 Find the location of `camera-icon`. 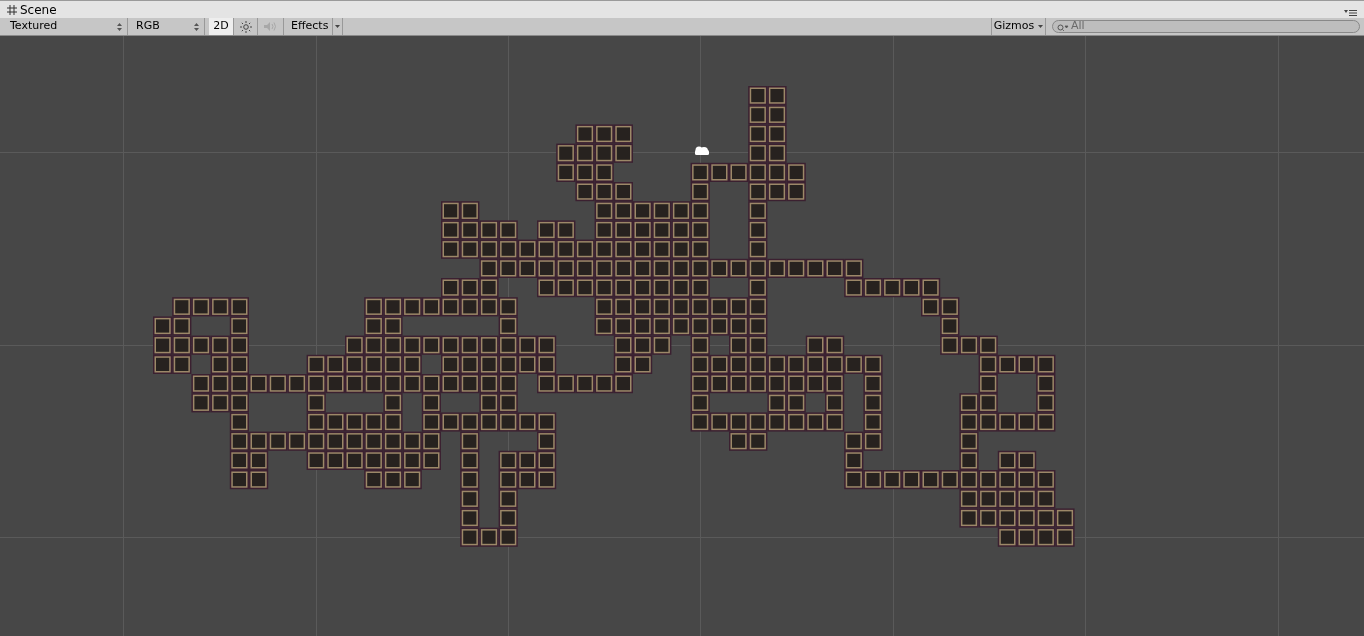

camera-icon is located at coordinates (702, 150).